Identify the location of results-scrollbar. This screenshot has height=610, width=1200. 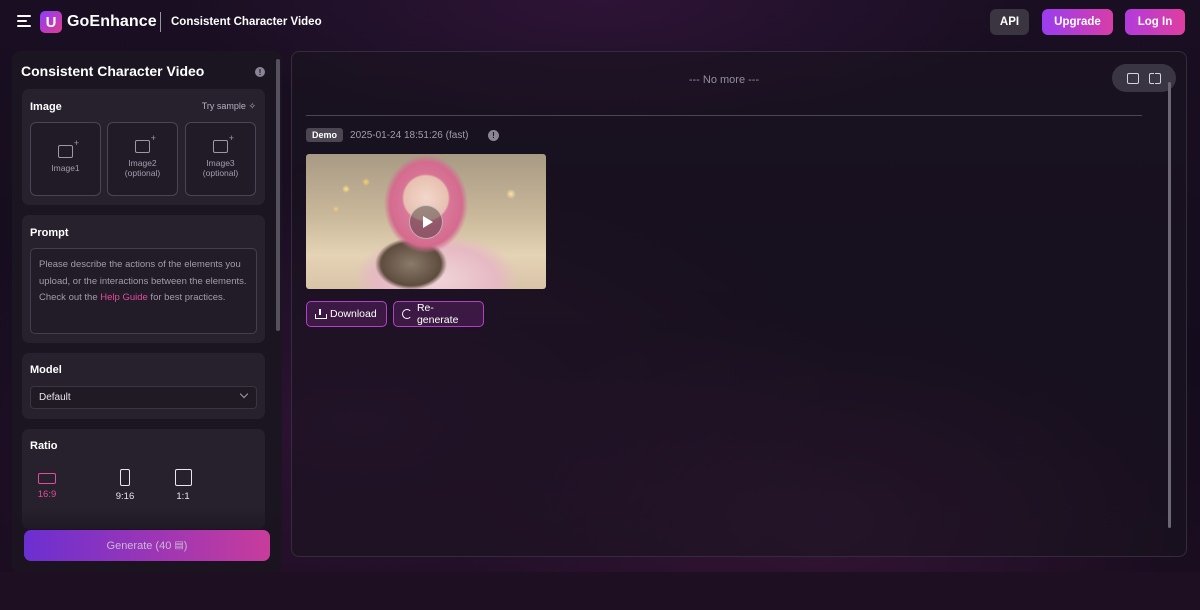
(1169, 305).